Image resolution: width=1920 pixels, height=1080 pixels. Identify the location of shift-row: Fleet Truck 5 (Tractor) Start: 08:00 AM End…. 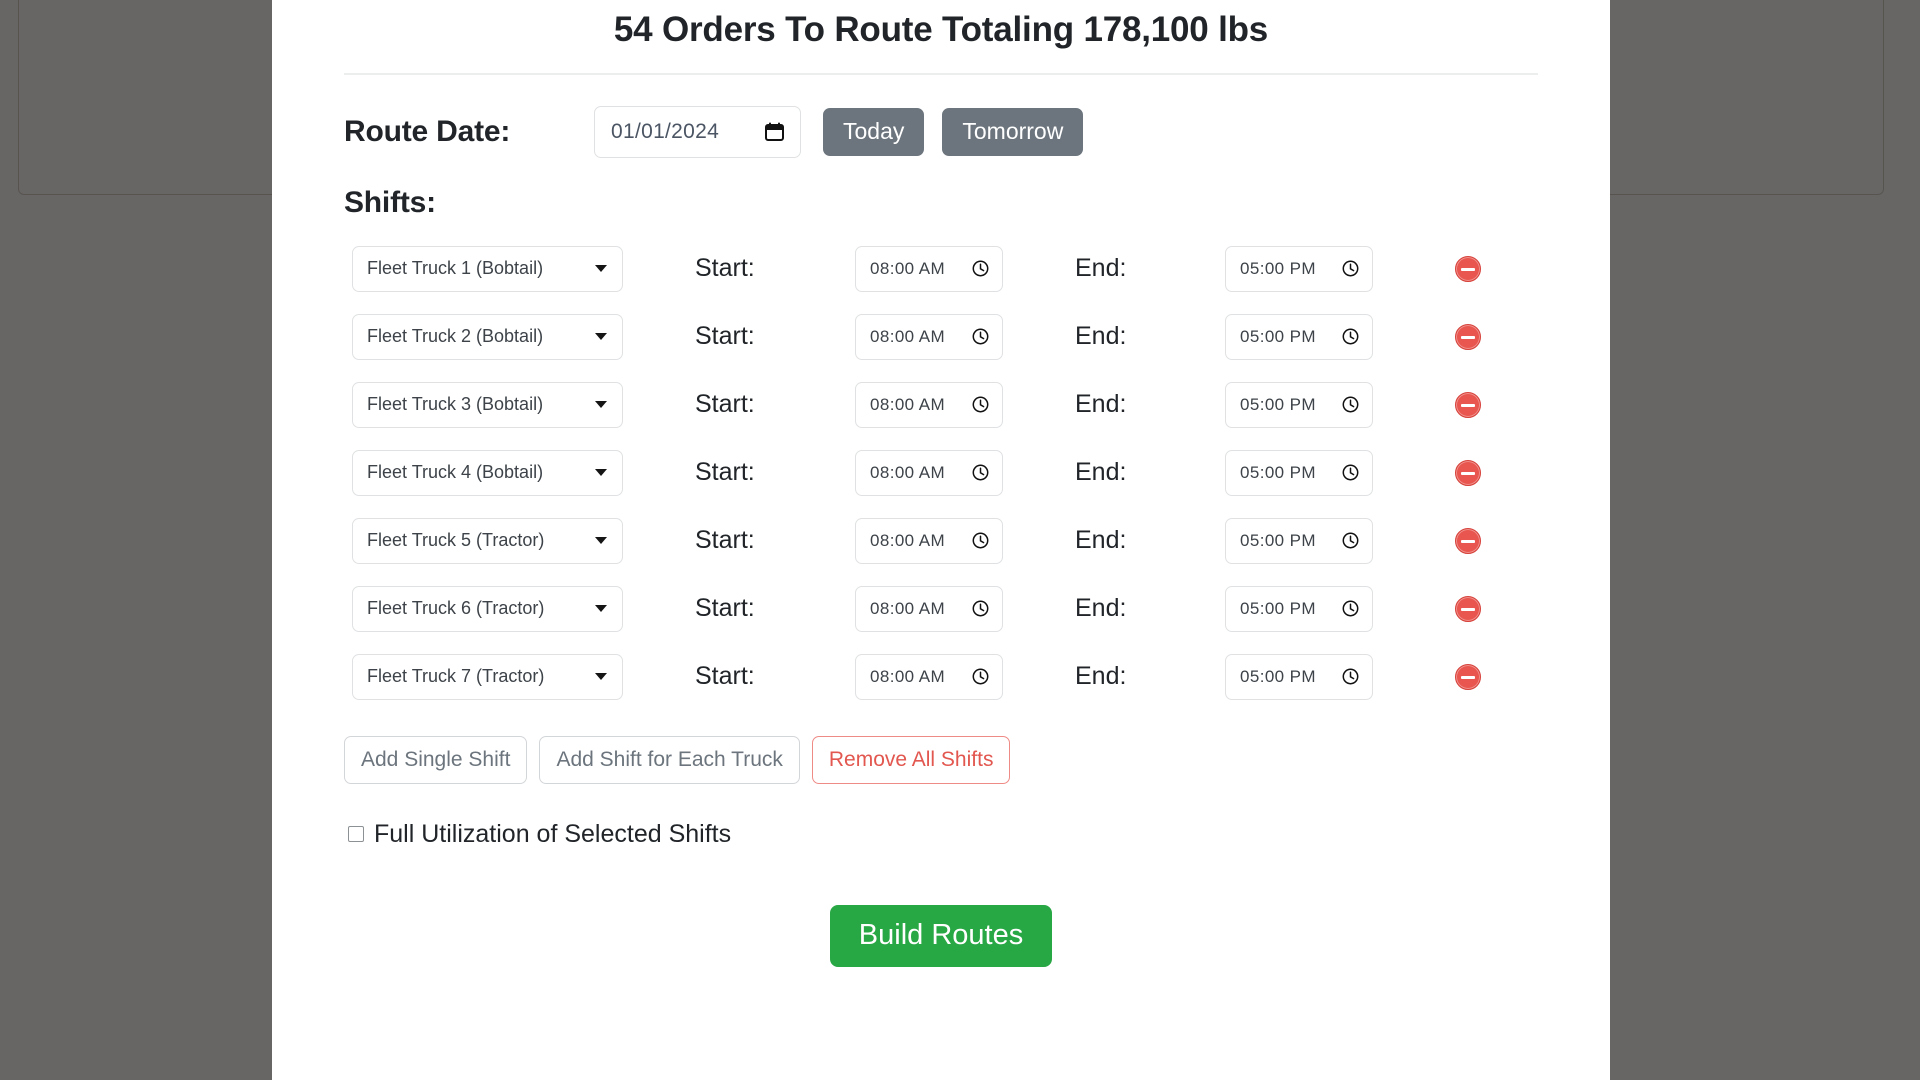
(941, 540).